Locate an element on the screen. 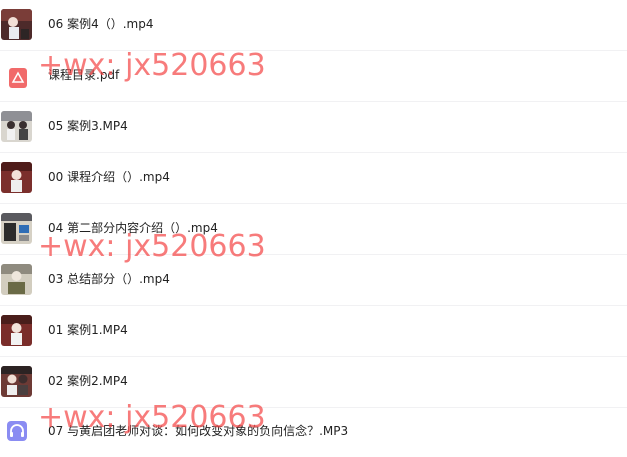 The image size is (627, 457). file-row-video: 01 案例1.MP4 is located at coordinates (313, 331).